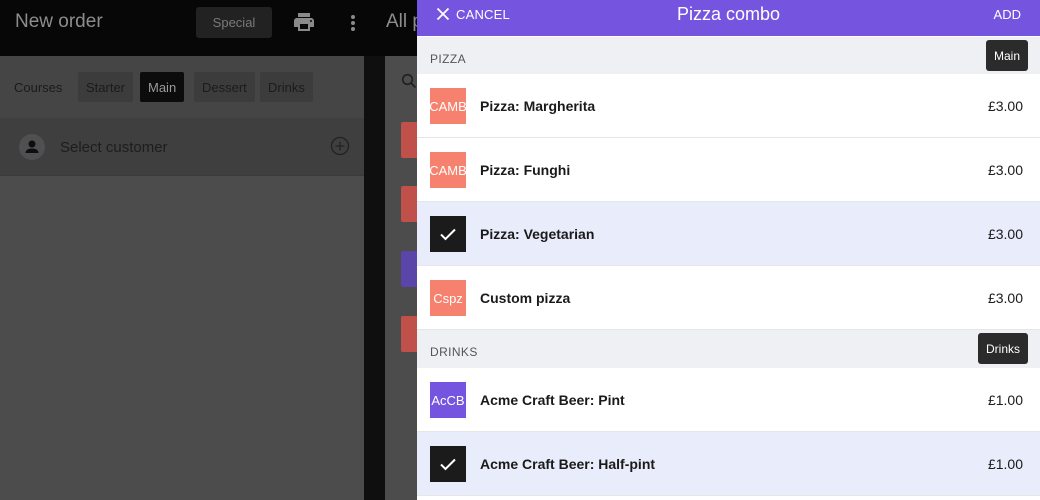 The image size is (1040, 500). Describe the element at coordinates (525, 298) in the screenshot. I see `item-name: Custom pizza` at that location.